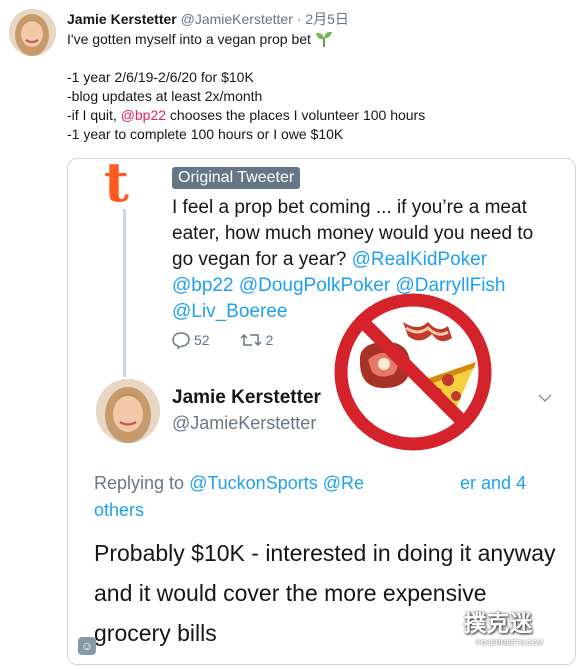 The height and width of the screenshot is (669, 586). Describe the element at coordinates (229, 311) in the screenshot. I see `mention-link: @Liv_Boeree` at that location.